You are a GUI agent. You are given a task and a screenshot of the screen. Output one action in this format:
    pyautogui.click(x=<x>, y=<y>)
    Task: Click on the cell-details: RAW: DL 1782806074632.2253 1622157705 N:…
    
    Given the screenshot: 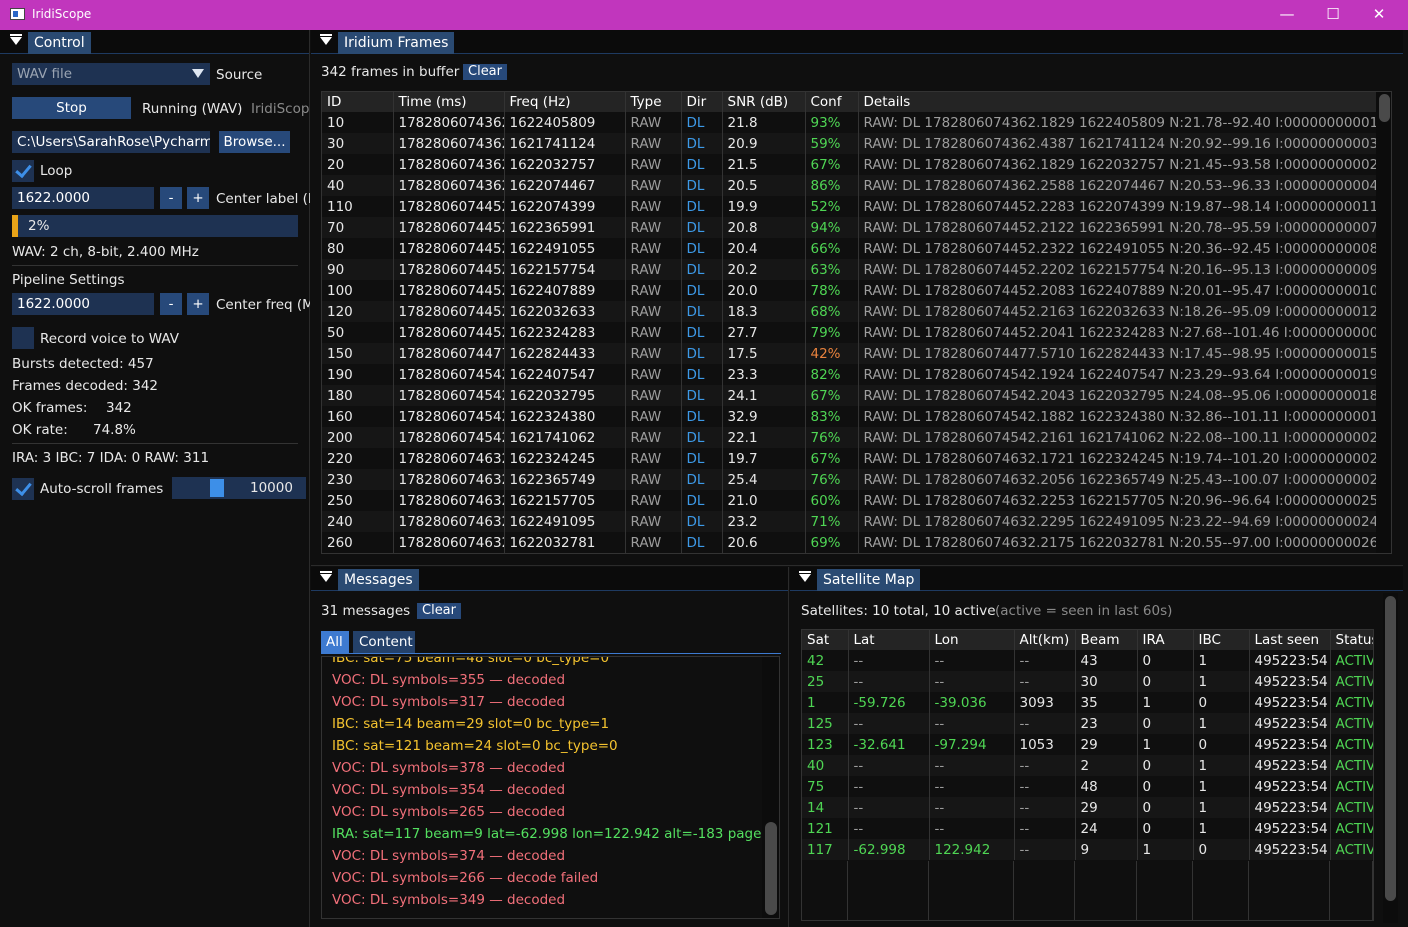 What is the action you would take?
    pyautogui.click(x=1117, y=500)
    